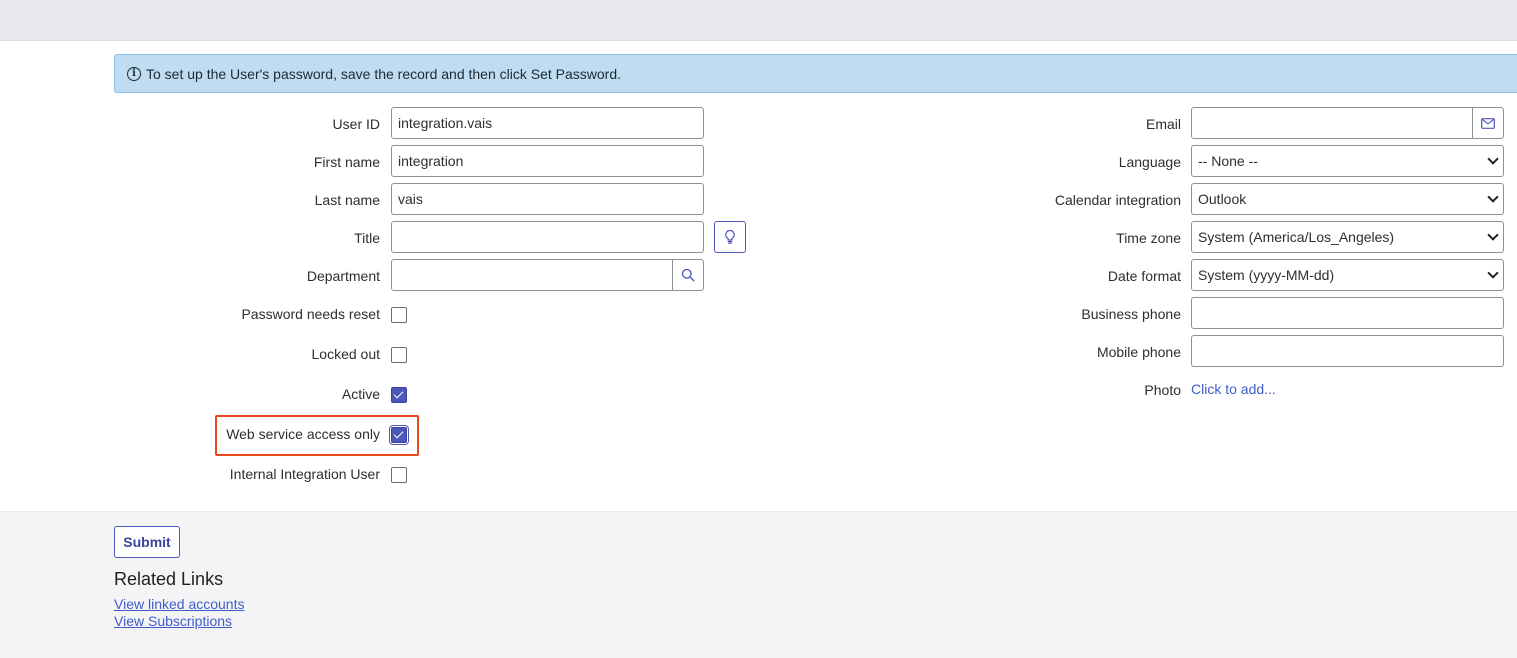 The width and height of the screenshot is (1517, 658). Describe the element at coordinates (310, 314) in the screenshot. I see `password-needs-reset-label: Password needs reset` at that location.